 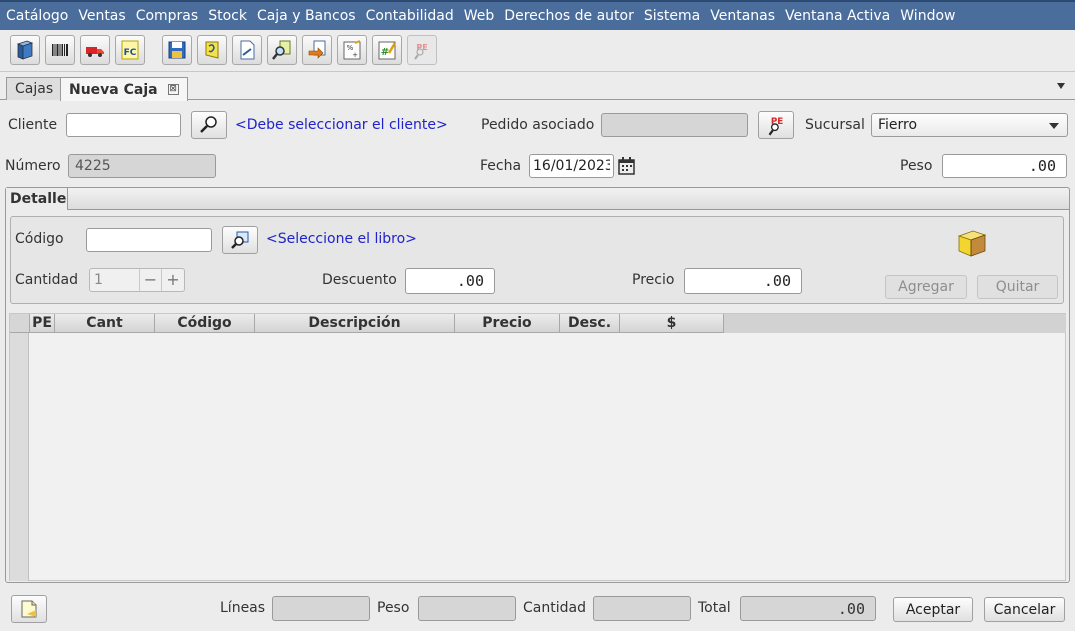 I want to click on precio-input, so click(x=743, y=281).